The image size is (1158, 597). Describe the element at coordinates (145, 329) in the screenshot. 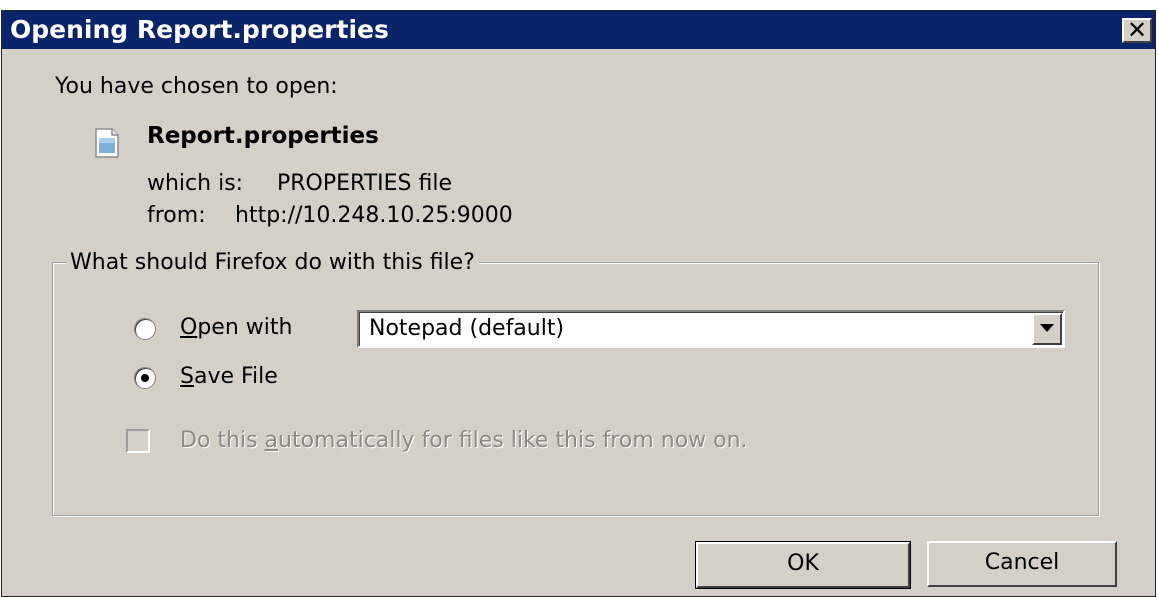

I see `open-with-radio` at that location.